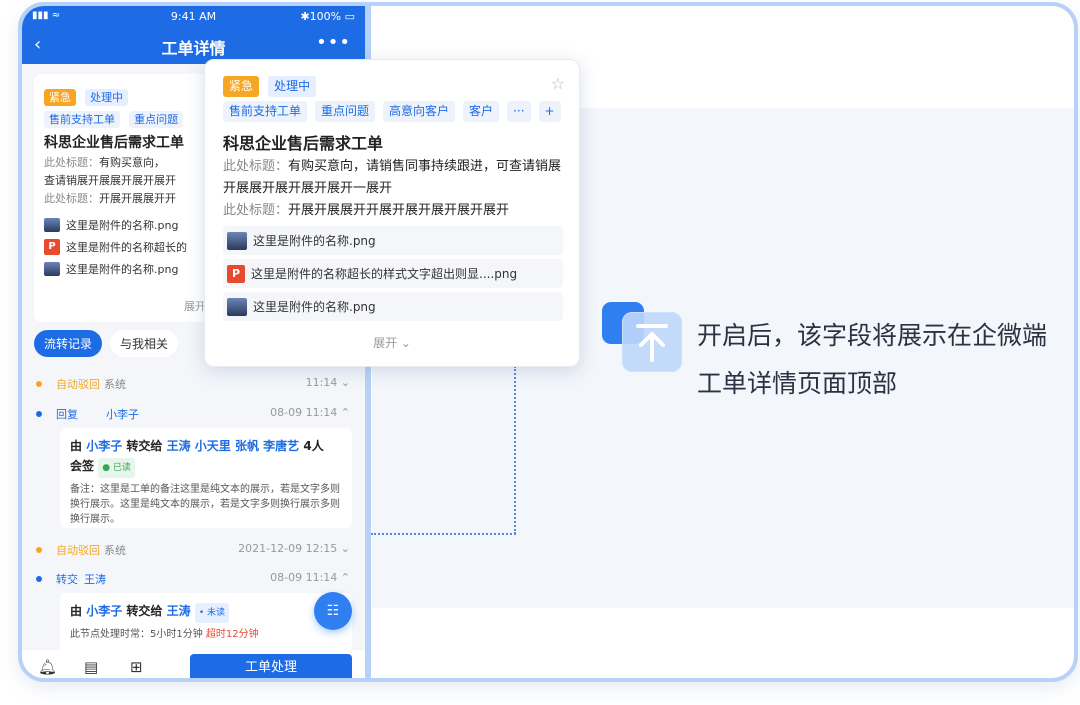 The width and height of the screenshot is (1080, 705). Describe the element at coordinates (195, 306) in the screenshot. I see `expand-link: 展开` at that location.